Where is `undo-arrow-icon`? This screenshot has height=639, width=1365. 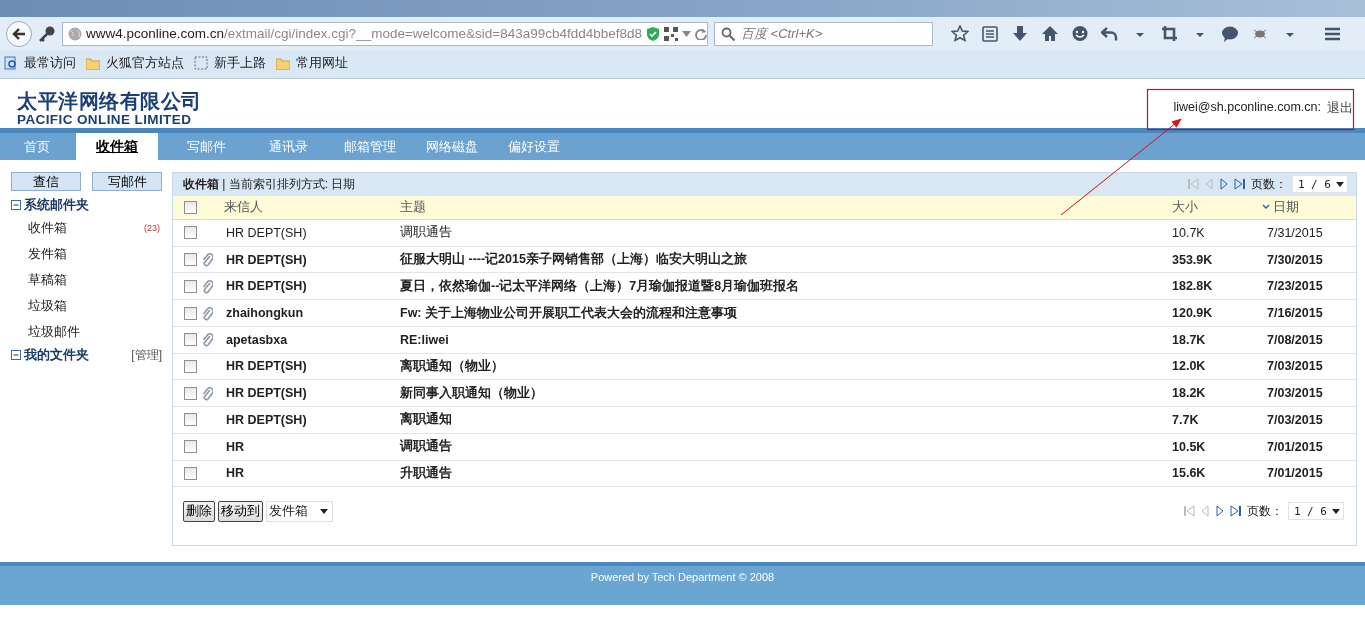
undo-arrow-icon is located at coordinates (1110, 33).